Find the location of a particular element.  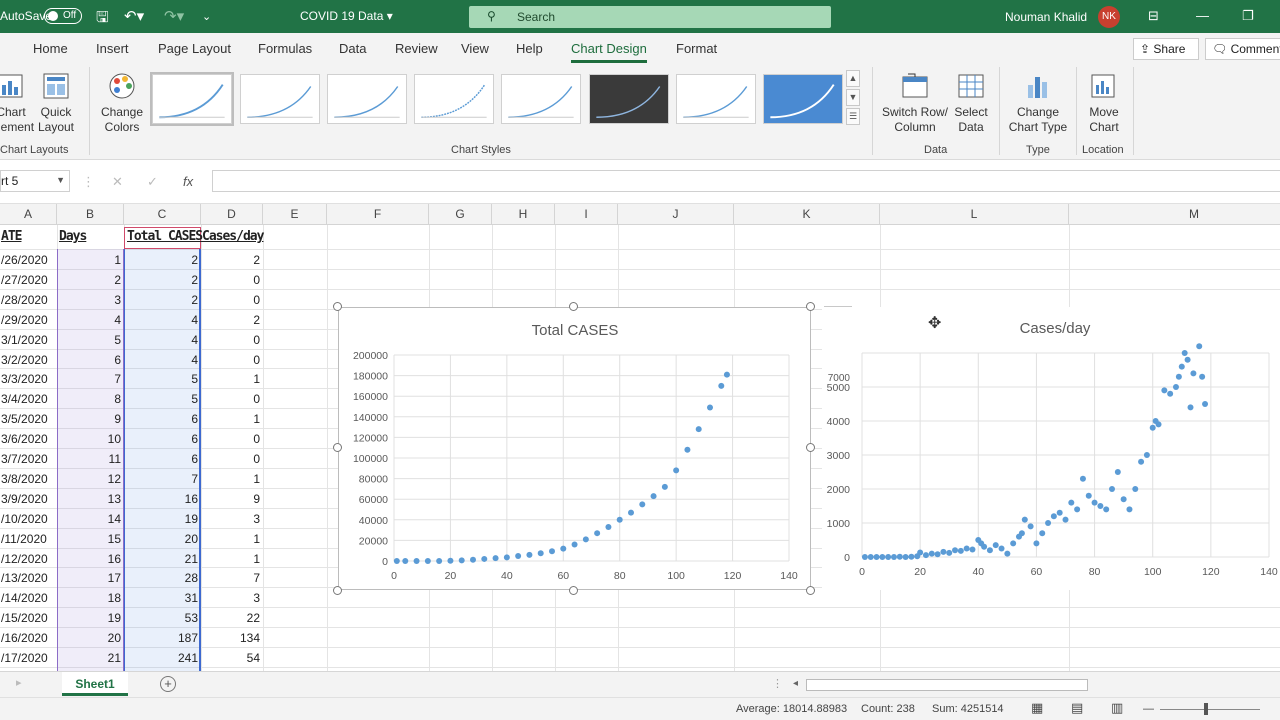

table-cell: 21 is located at coordinates (161, 559).